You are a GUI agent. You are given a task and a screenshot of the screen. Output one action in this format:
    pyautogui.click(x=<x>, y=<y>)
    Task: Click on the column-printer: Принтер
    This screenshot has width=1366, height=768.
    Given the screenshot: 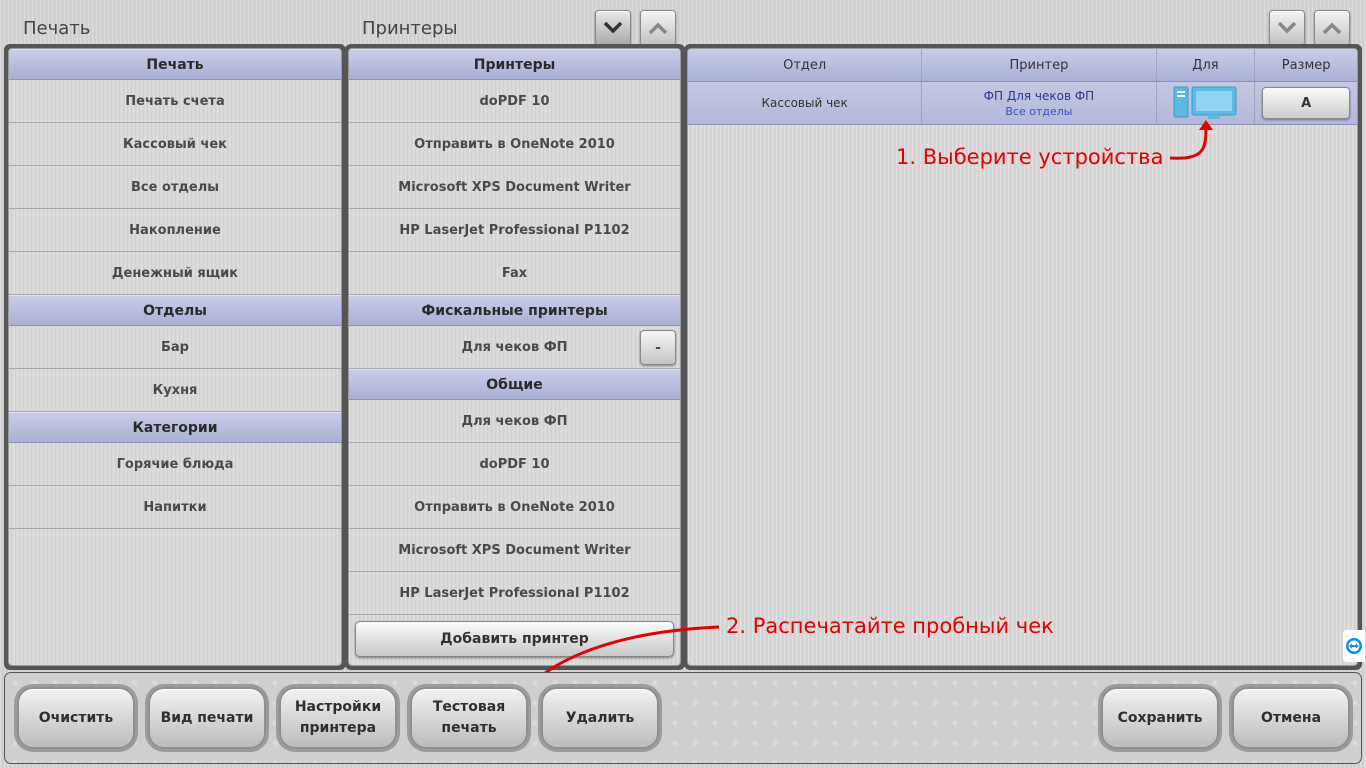 What is the action you would take?
    pyautogui.click(x=1039, y=65)
    